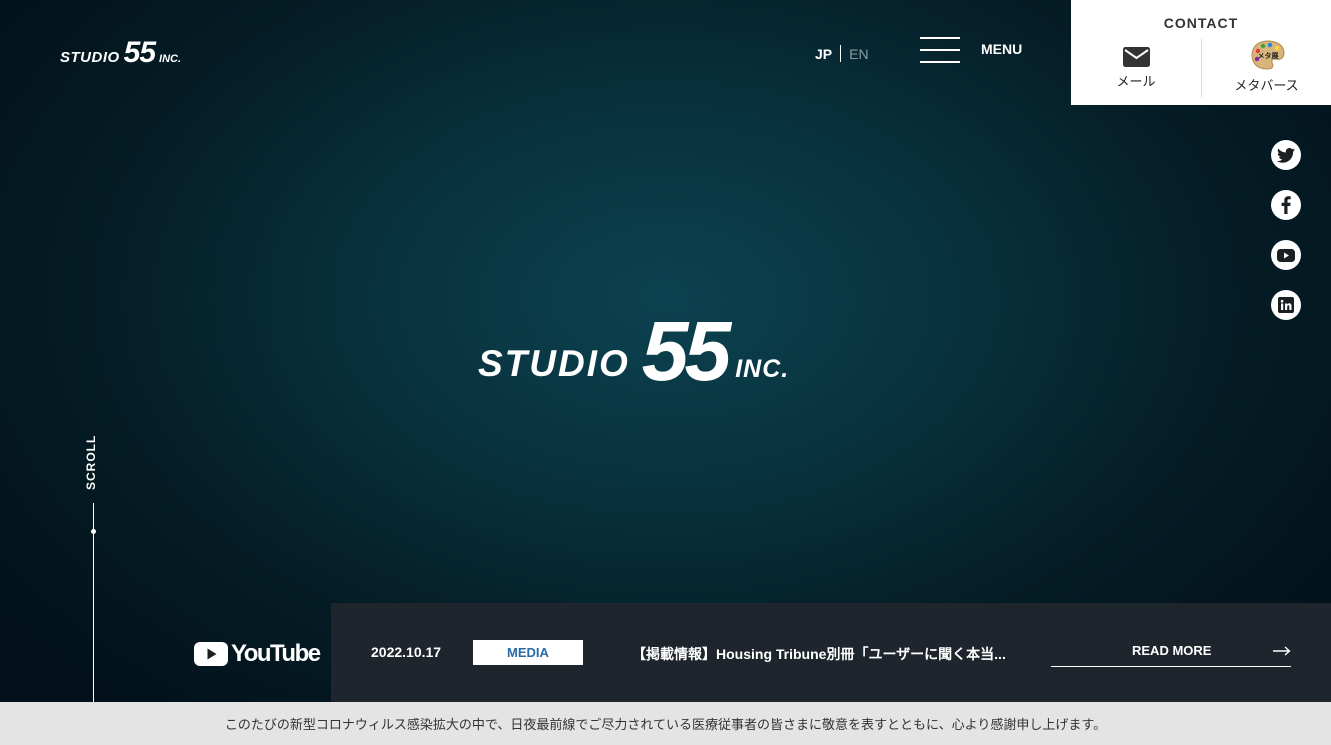 This screenshot has width=1331, height=745. I want to click on lang-jp-link: JP, so click(823, 54).